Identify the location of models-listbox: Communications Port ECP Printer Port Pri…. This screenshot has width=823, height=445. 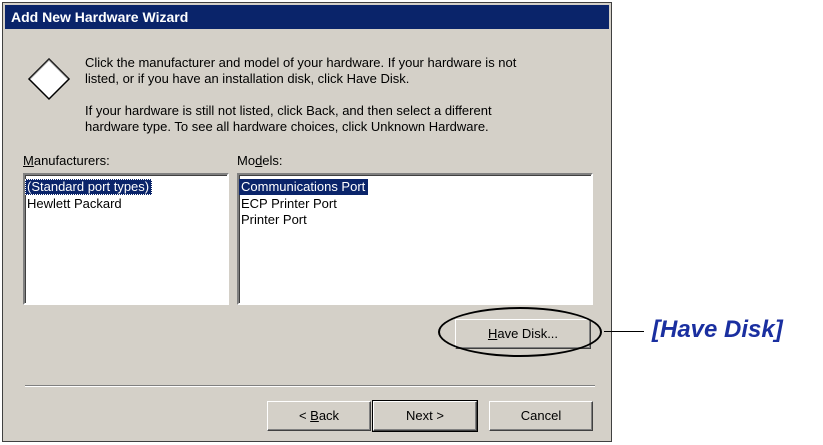
(415, 239).